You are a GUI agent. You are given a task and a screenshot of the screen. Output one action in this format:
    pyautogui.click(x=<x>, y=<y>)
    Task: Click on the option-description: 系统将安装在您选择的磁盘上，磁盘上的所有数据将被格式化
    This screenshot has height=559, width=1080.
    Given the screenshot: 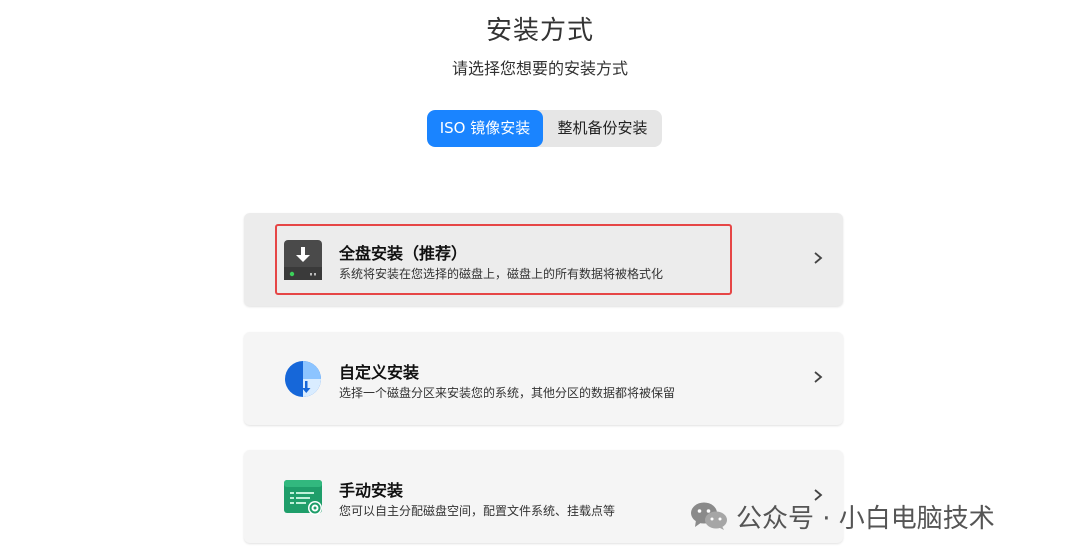 What is the action you would take?
    pyautogui.click(x=501, y=274)
    